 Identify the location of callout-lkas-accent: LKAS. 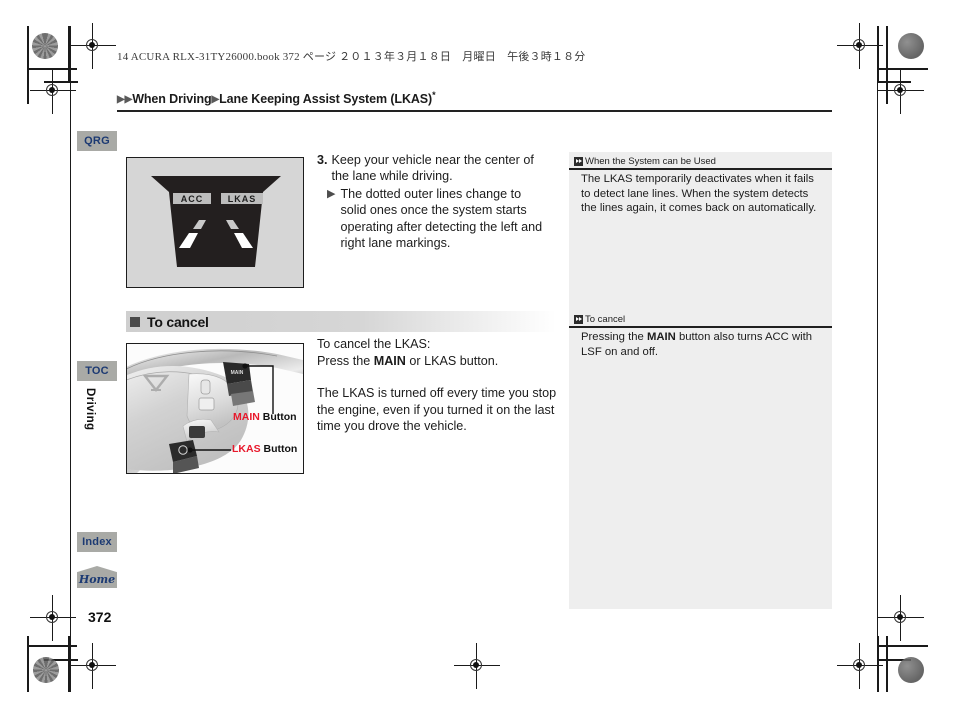
(246, 449).